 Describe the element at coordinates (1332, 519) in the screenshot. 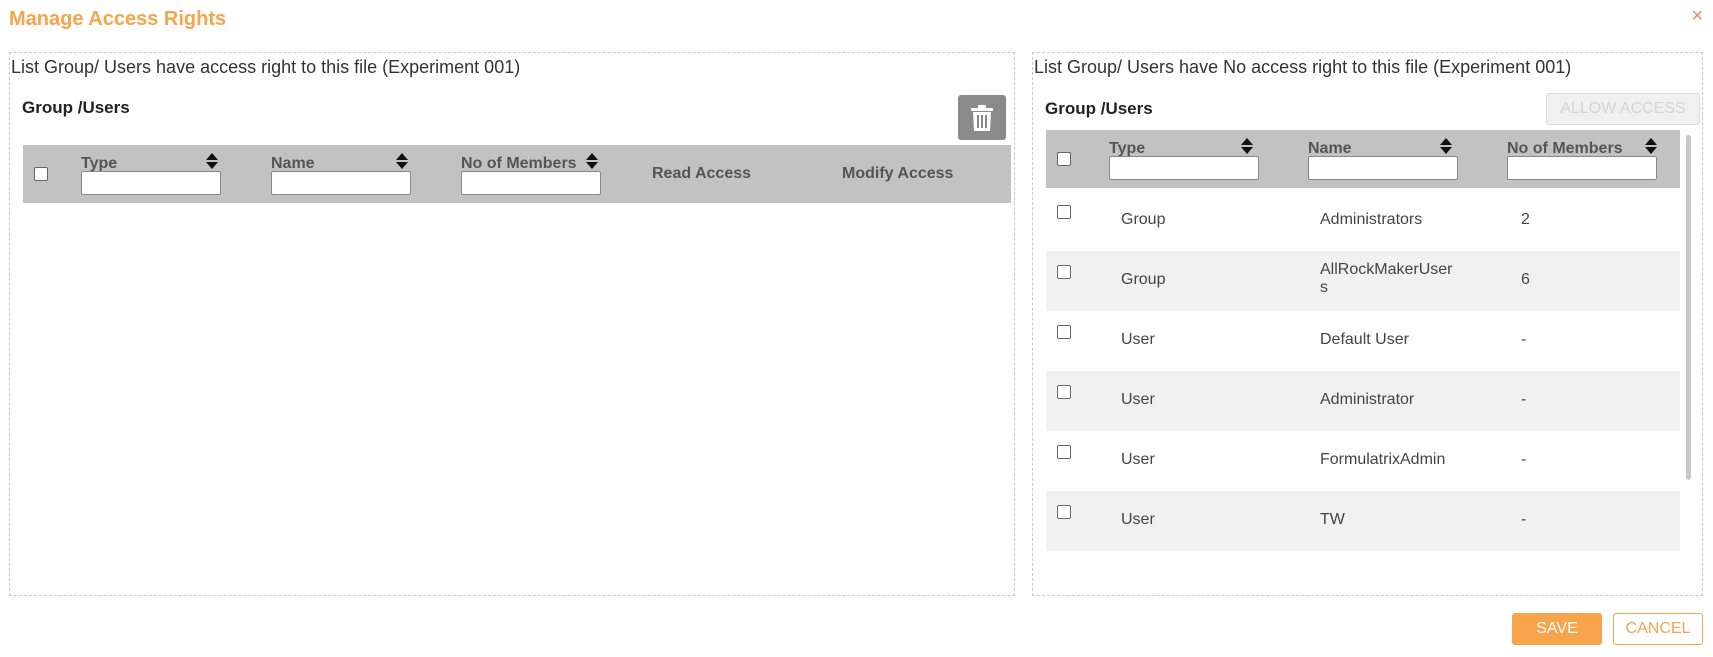

I see `row-name: TW` at that location.